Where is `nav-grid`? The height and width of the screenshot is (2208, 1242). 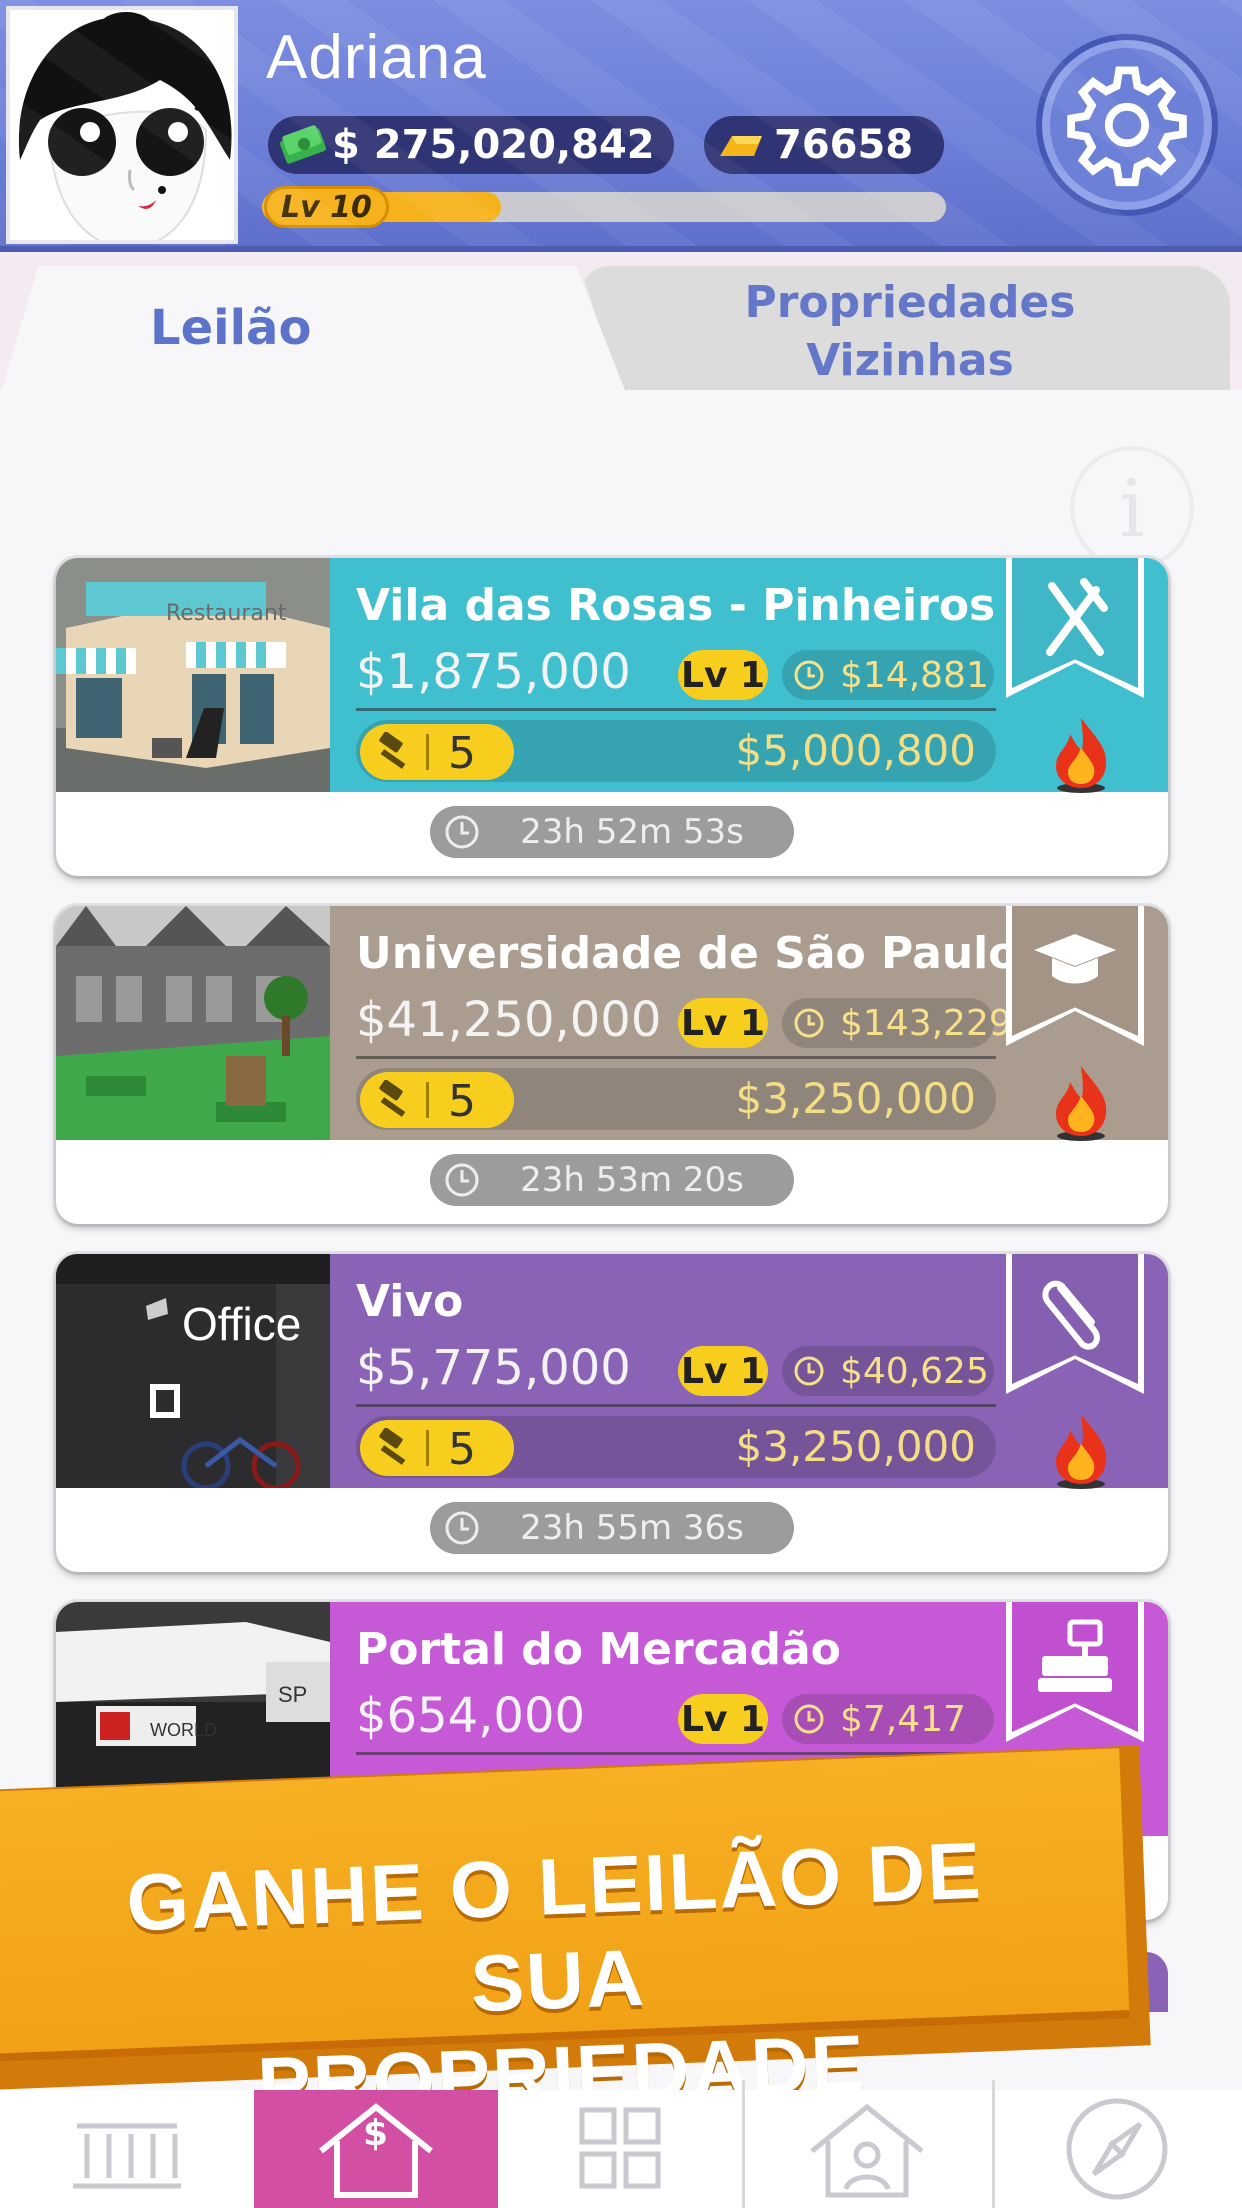 nav-grid is located at coordinates (620, 2149).